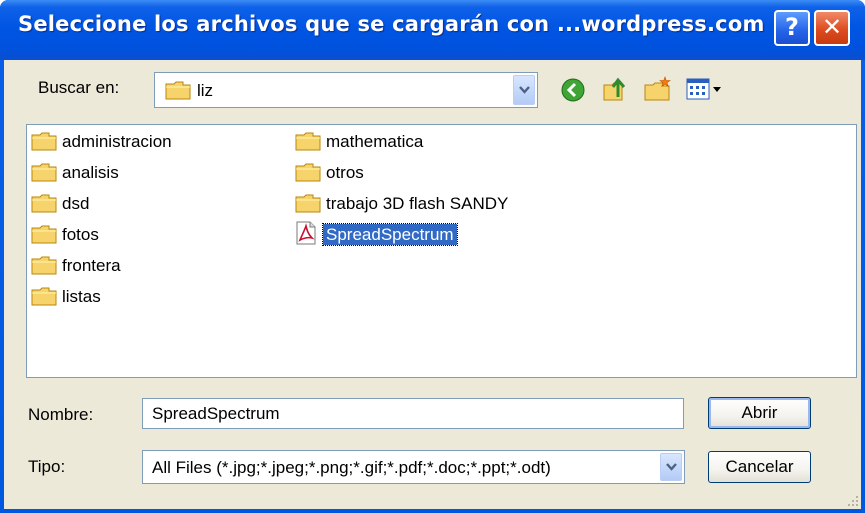 The width and height of the screenshot is (865, 513). What do you see at coordinates (117, 141) in the screenshot?
I see `folder-name: administracion` at bounding box center [117, 141].